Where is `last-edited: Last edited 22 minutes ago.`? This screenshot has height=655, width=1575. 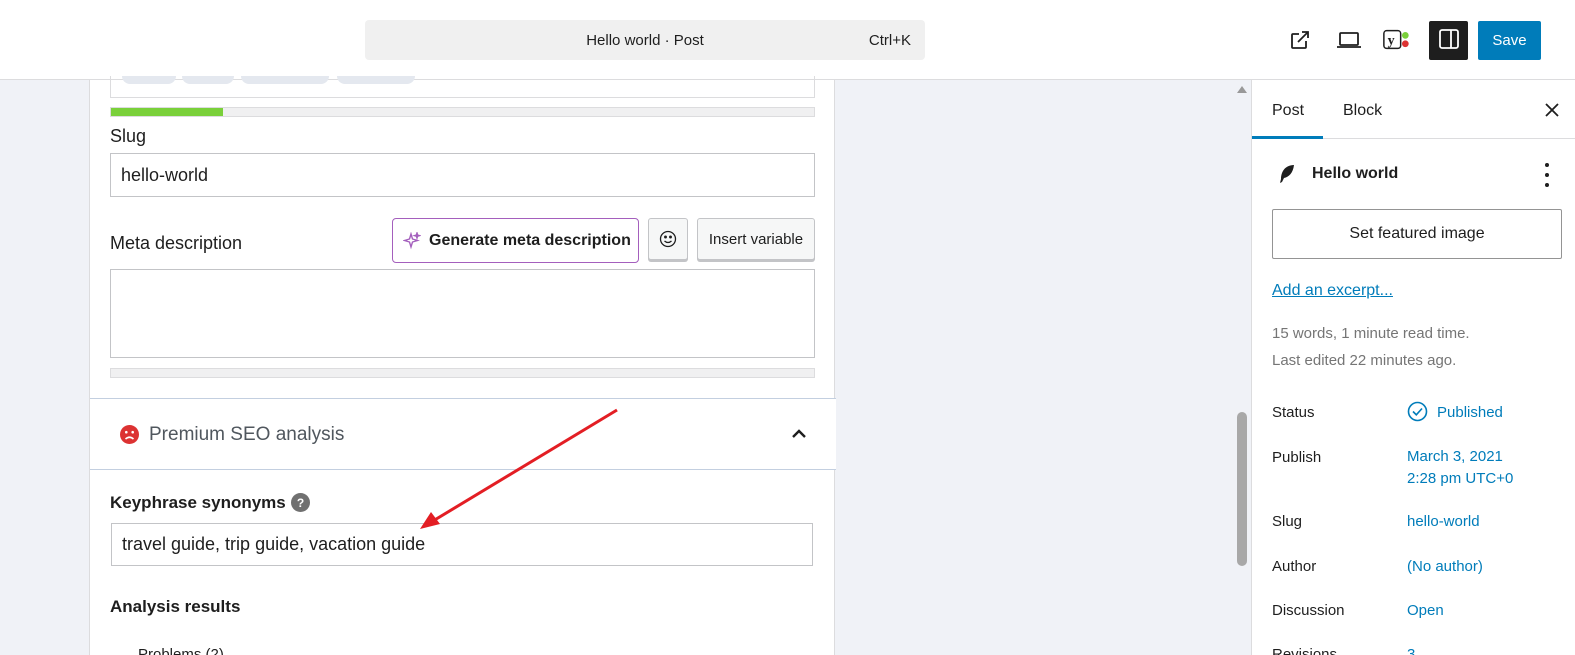
last-edited: Last edited 22 minutes ago. is located at coordinates (1364, 360).